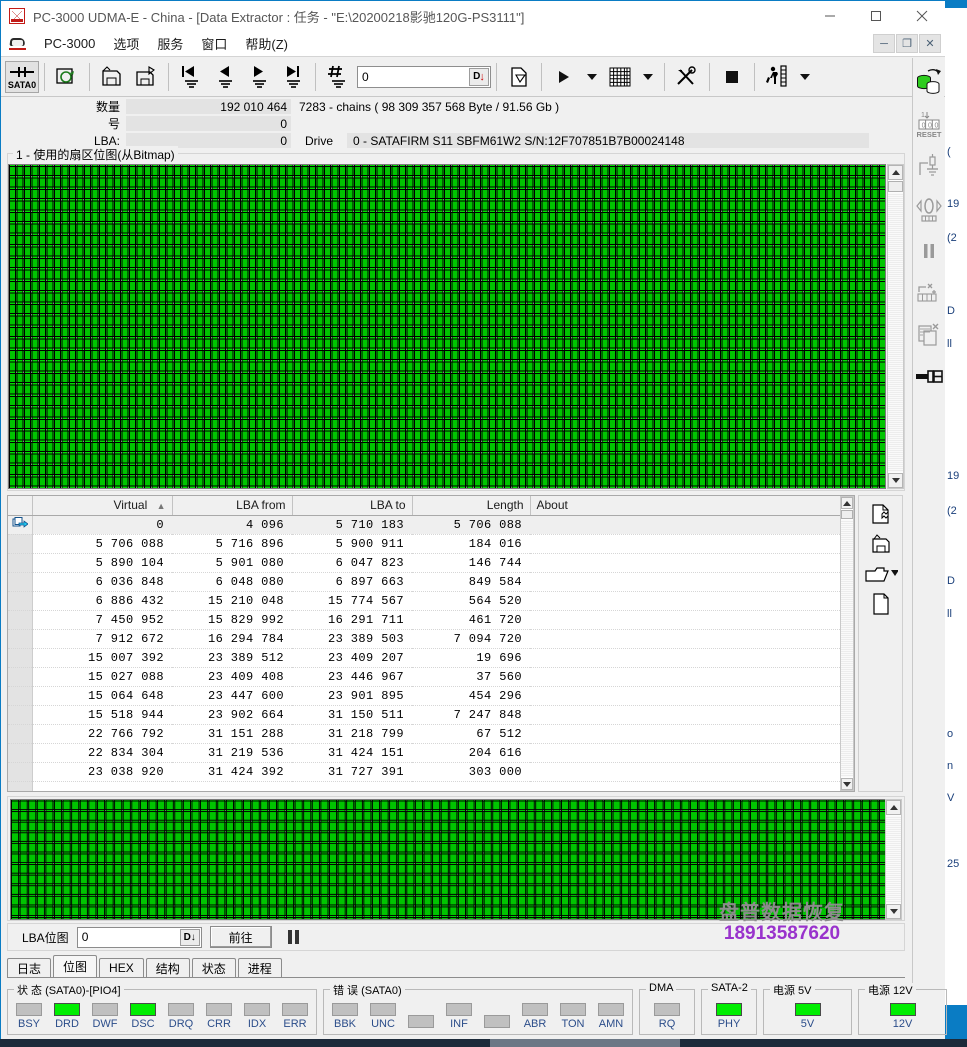 The image size is (967, 1047). Describe the element at coordinates (191, 77) in the screenshot. I see `first-record-button` at that location.